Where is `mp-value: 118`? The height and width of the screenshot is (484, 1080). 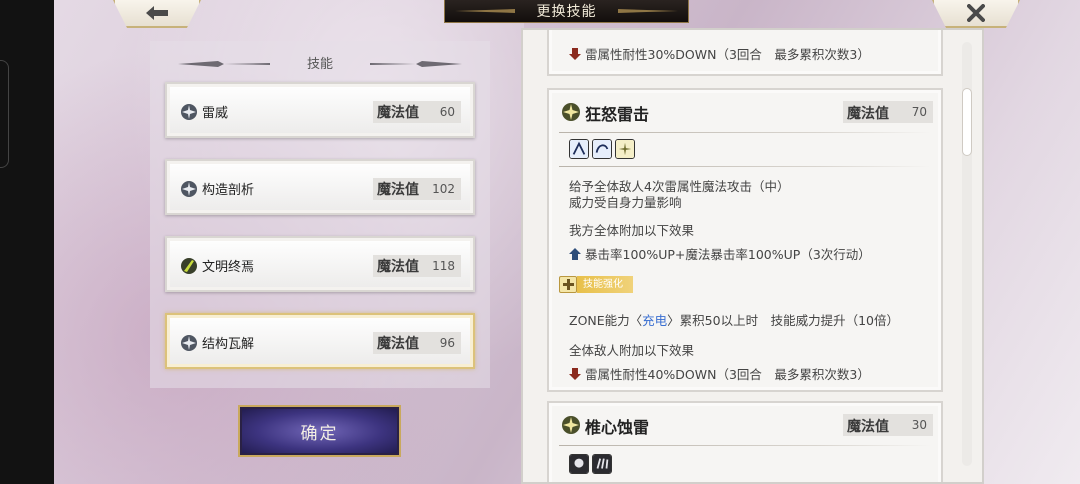
mp-value: 118 is located at coordinates (443, 266).